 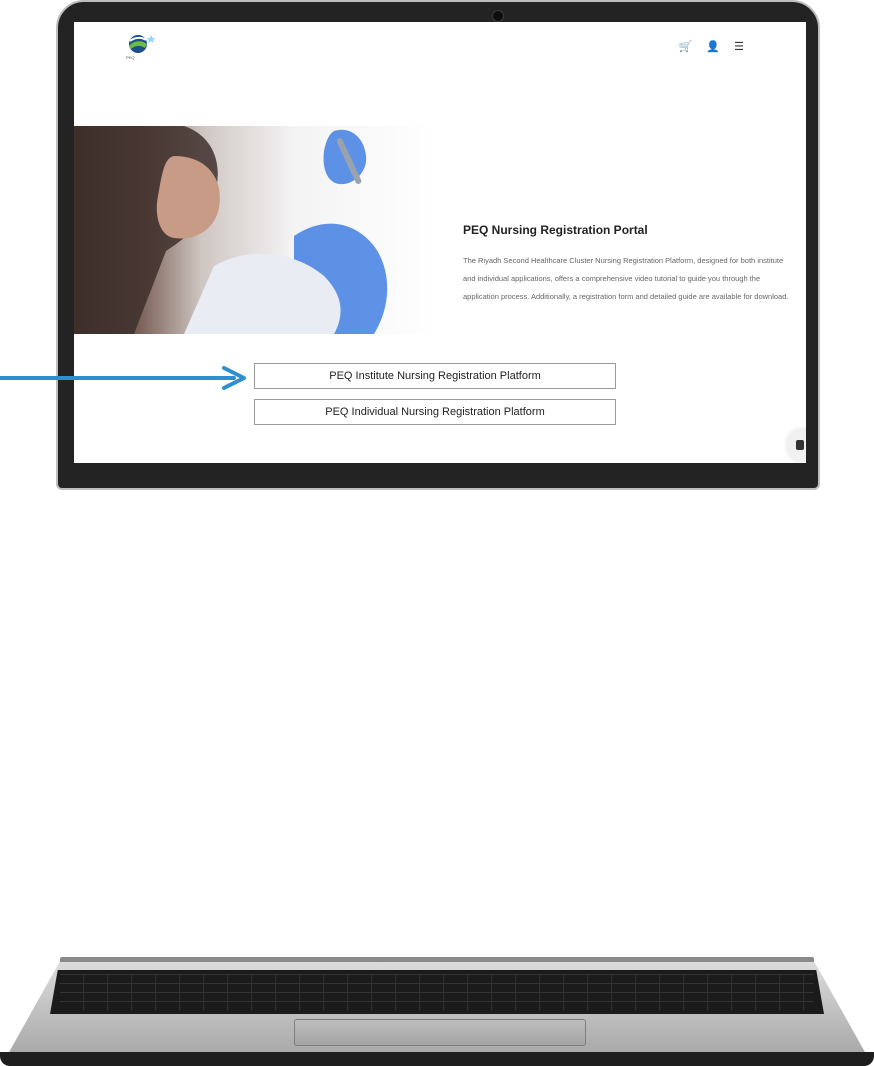 I want to click on chat-widget-button, so click(x=797, y=445).